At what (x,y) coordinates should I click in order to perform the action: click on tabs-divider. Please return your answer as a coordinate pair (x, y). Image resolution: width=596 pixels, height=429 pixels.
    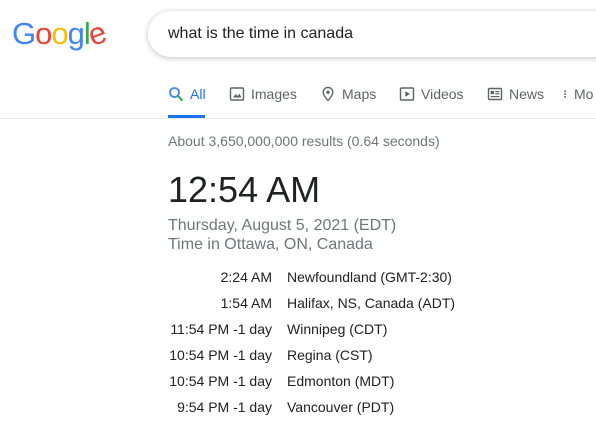
    Looking at the image, I should click on (298, 118).